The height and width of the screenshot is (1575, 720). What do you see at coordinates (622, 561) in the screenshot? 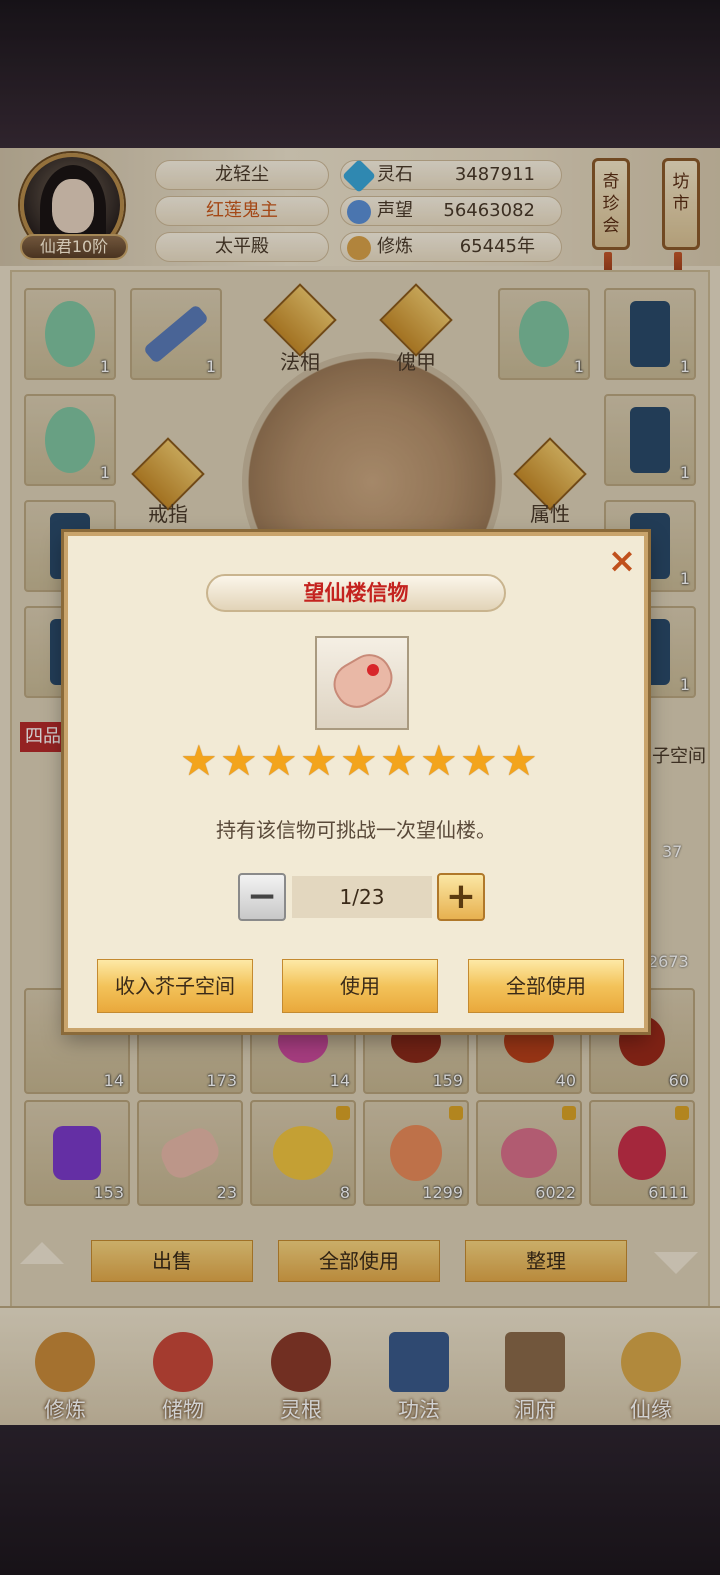
I see `close-icon: ×` at bounding box center [622, 561].